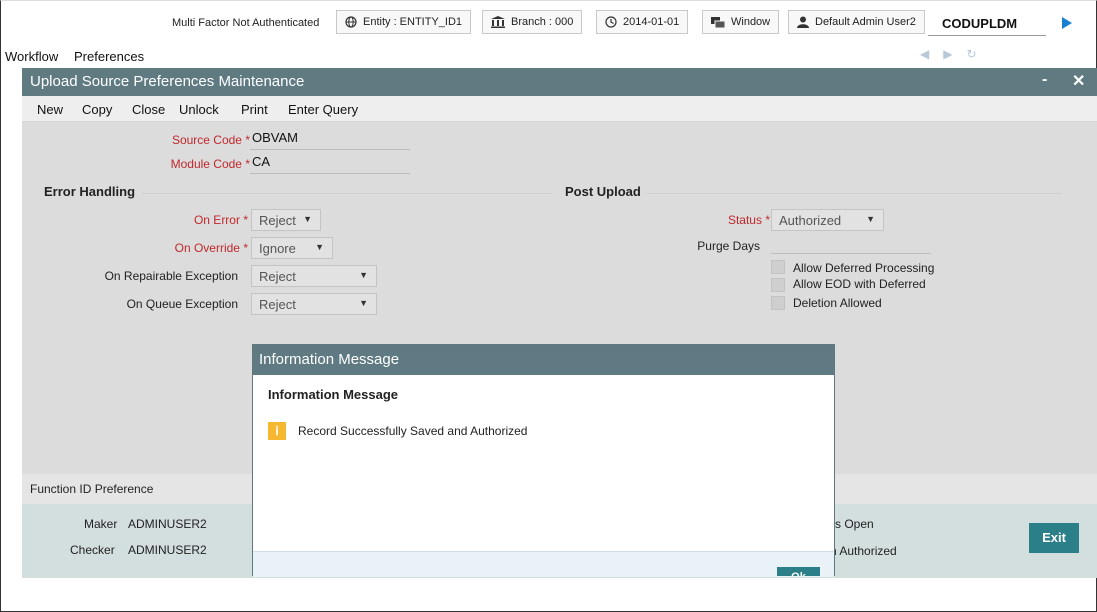 The image size is (1097, 612). I want to click on module-code-label: Module Code *, so click(210, 164).